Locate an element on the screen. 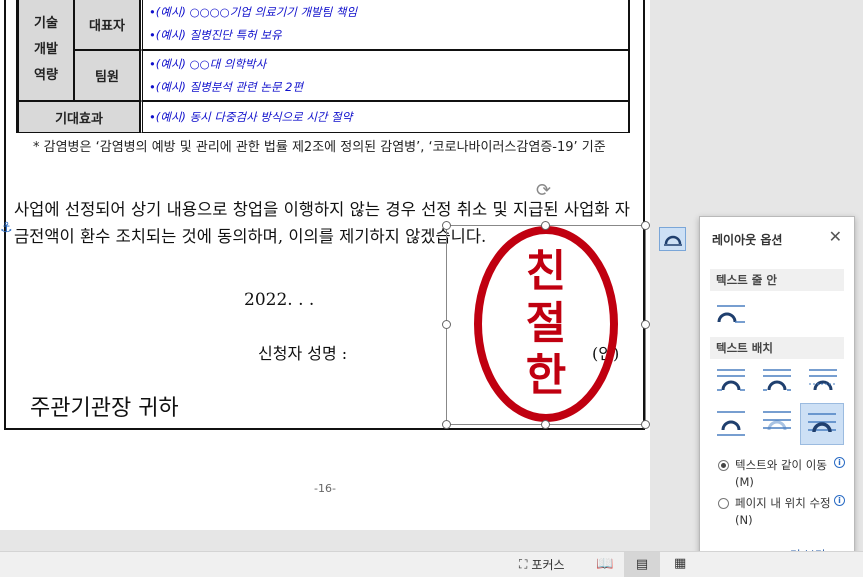 This screenshot has height=577, width=863. ceo-line-1: •(예시) ○○○○기업 의료기기 개발팀 책임 is located at coordinates (253, 12).